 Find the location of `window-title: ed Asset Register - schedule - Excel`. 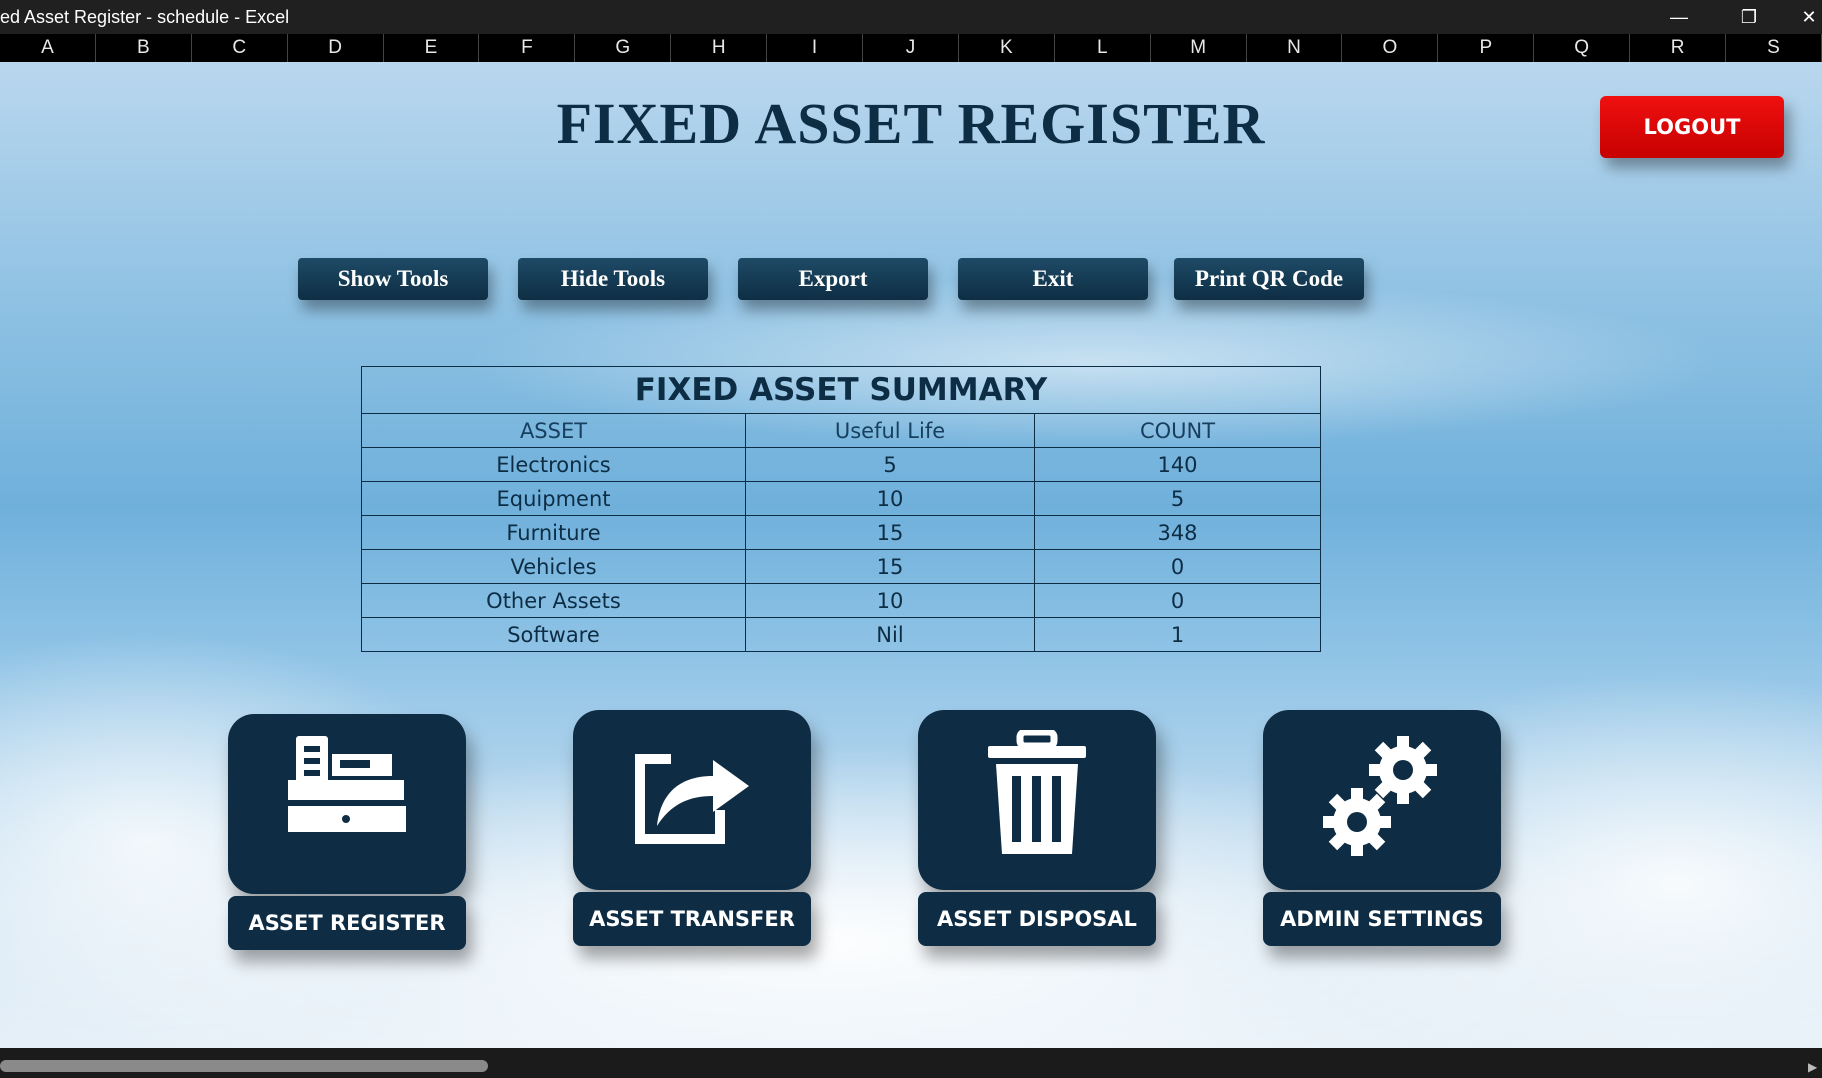

window-title: ed Asset Register - schedule - Excel is located at coordinates (145, 17).